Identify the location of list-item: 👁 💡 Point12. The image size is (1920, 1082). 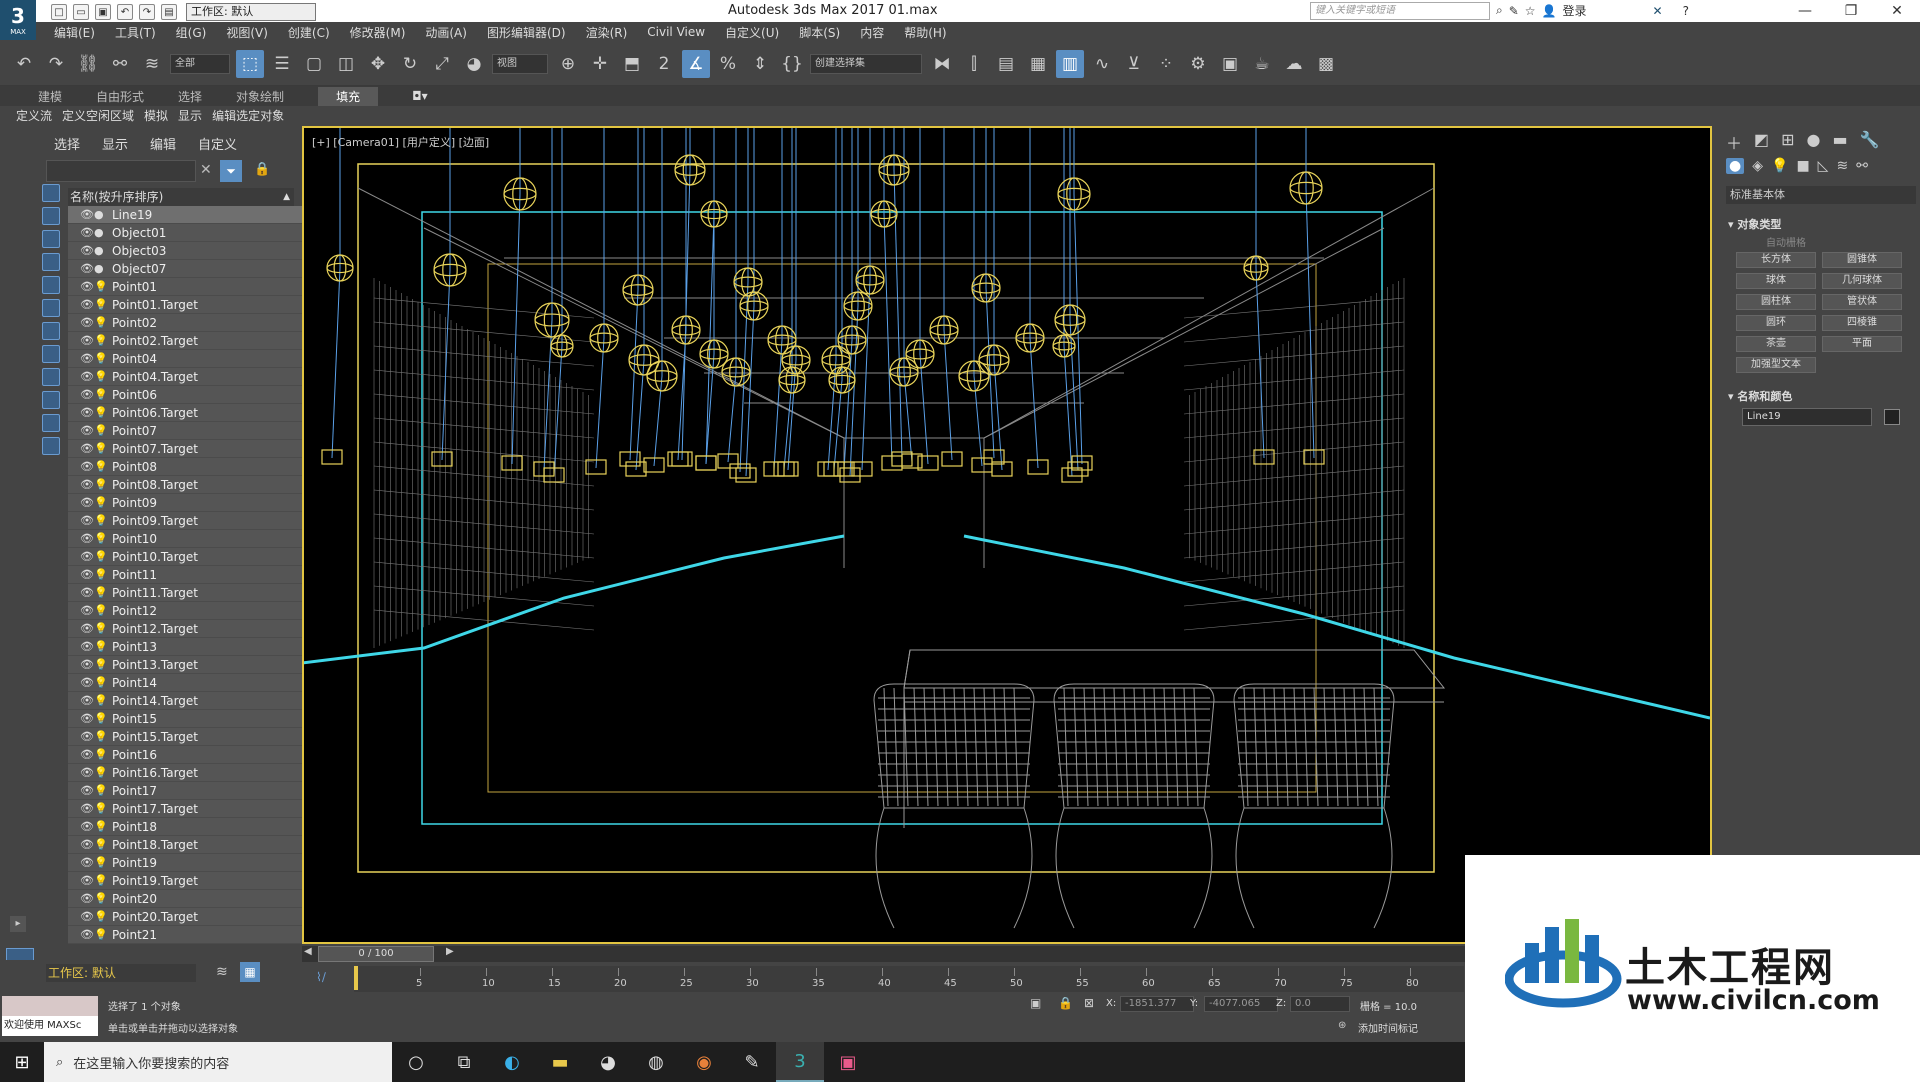
(194, 611).